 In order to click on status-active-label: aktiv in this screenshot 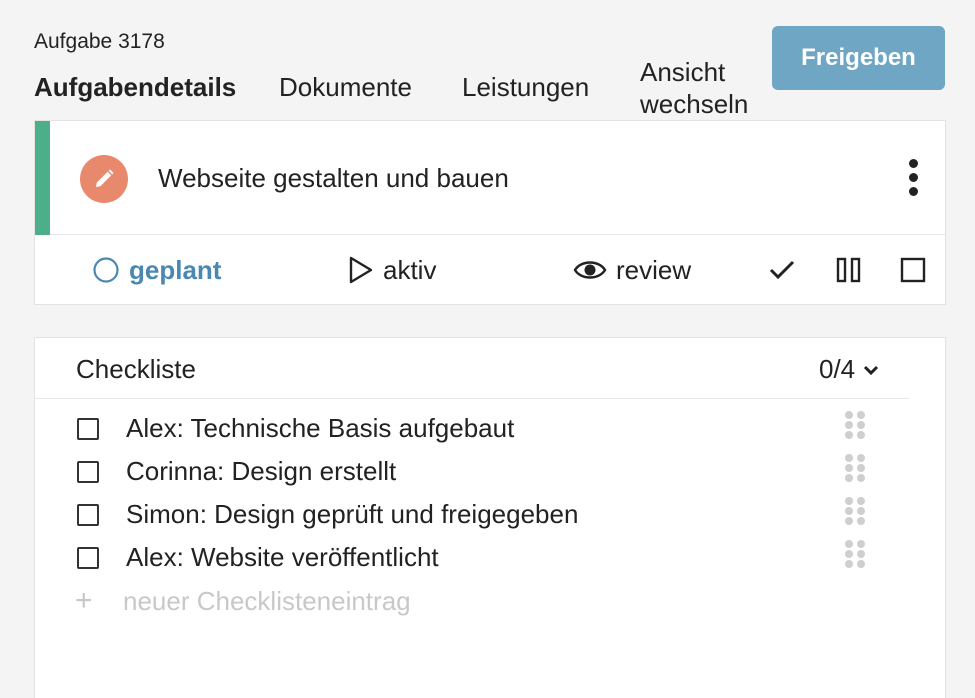, I will do `click(410, 269)`.